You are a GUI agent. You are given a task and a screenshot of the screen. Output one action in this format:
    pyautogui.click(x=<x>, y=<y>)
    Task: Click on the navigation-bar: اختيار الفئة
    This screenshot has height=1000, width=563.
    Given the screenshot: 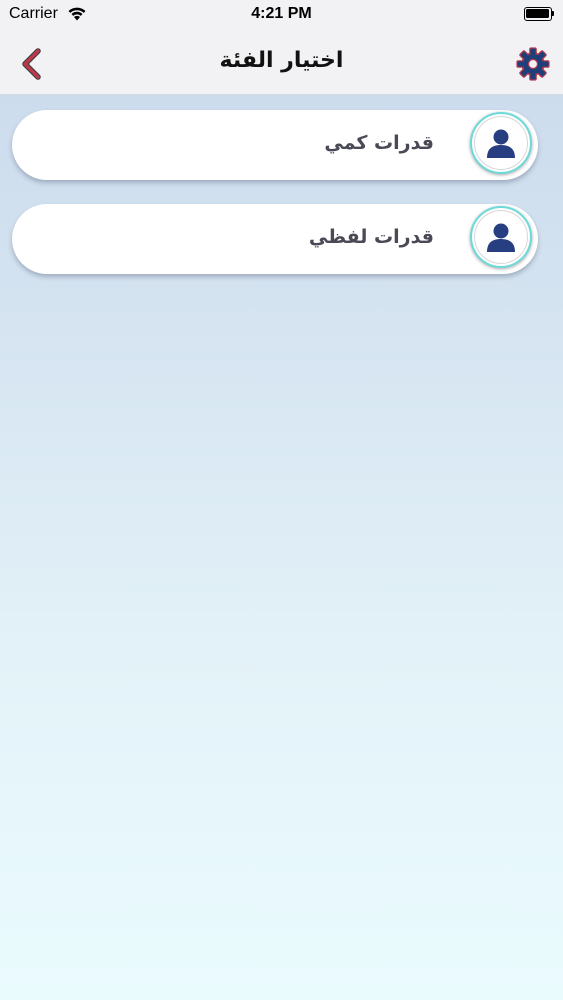 What is the action you would take?
    pyautogui.click(x=281, y=62)
    